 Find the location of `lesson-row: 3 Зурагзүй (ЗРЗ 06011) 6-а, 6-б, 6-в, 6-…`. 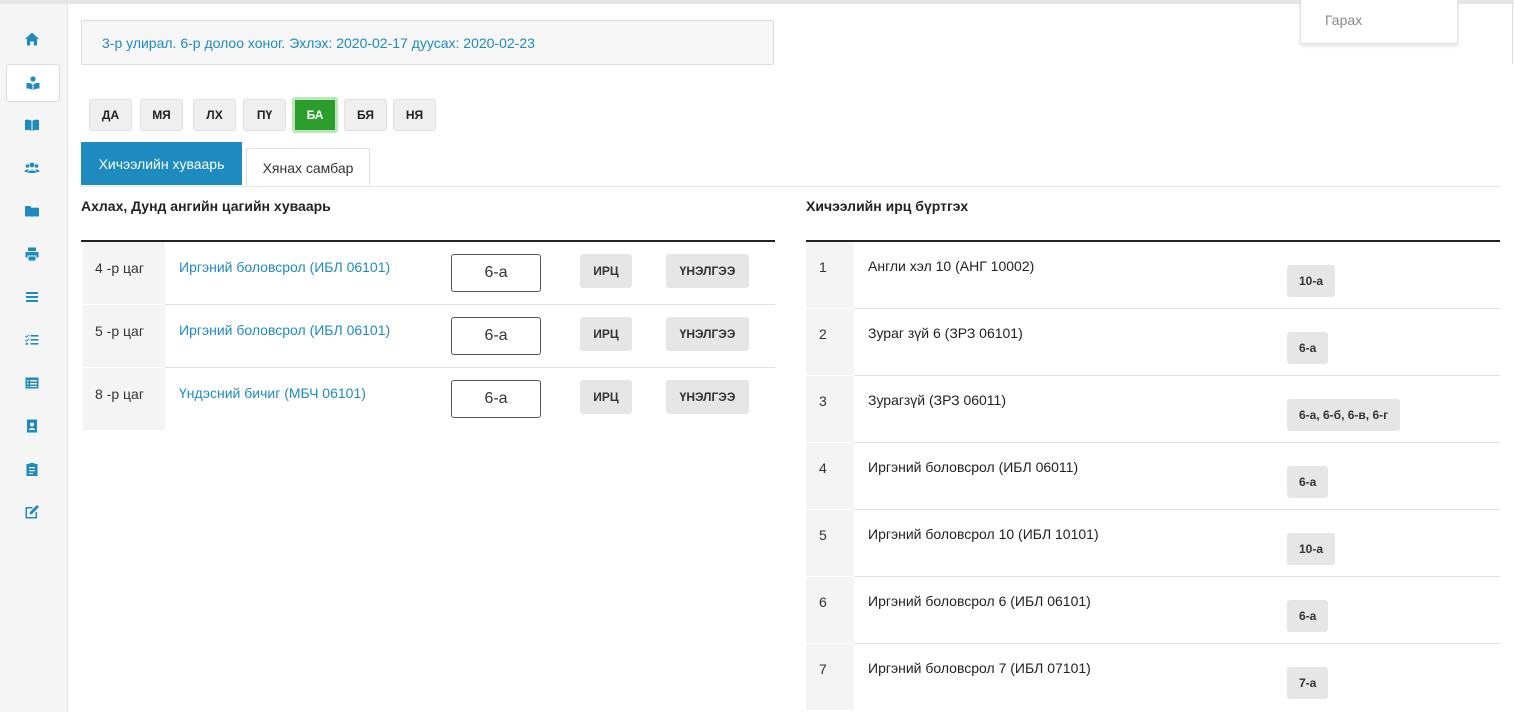

lesson-row: 3 Зурагзүй (ЗРЗ 06011) 6-а, 6-б, 6-в, 6-… is located at coordinates (1153, 409).